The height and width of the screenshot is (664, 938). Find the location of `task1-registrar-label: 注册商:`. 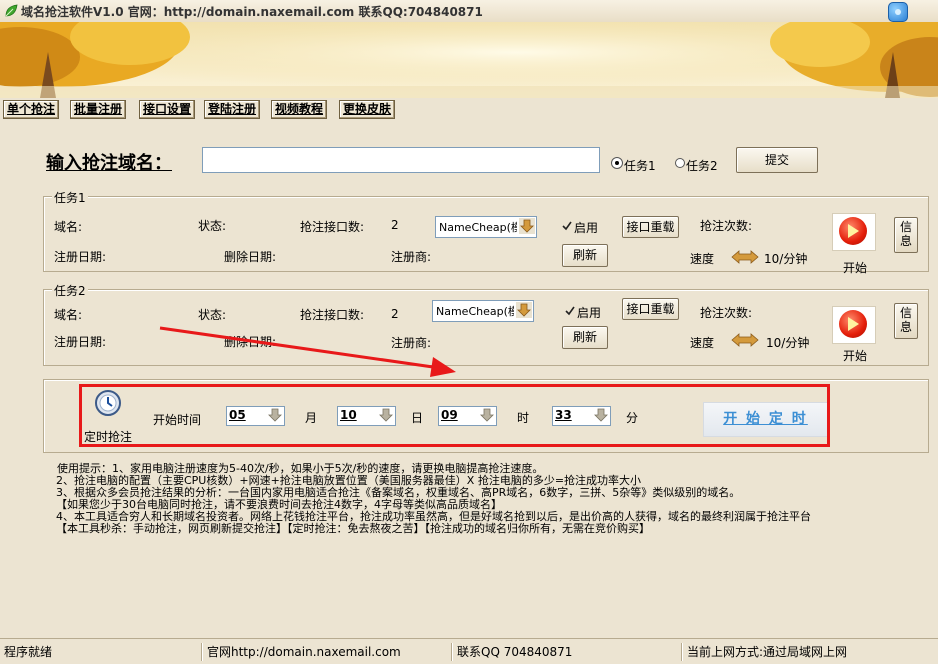

task1-registrar-label: 注册商: is located at coordinates (411, 257).